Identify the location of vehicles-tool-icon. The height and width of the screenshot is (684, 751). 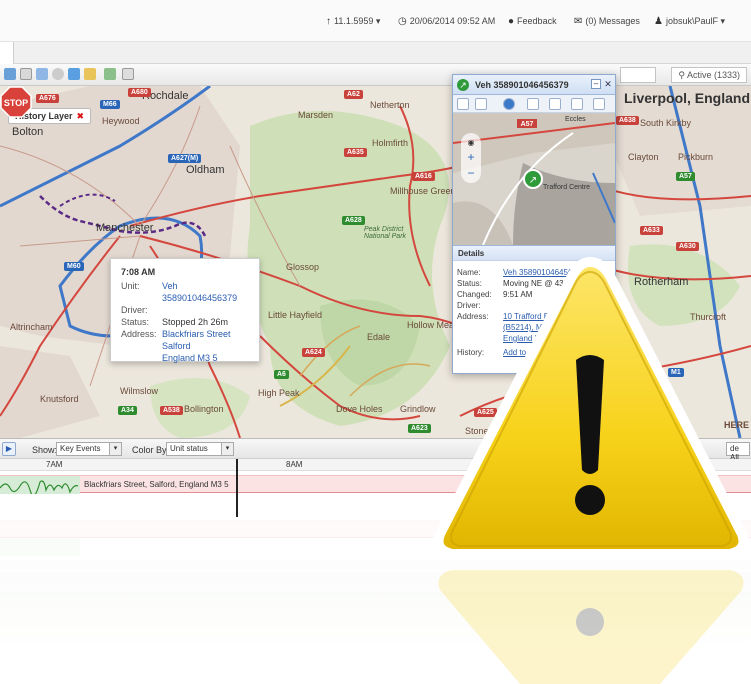
(10, 74).